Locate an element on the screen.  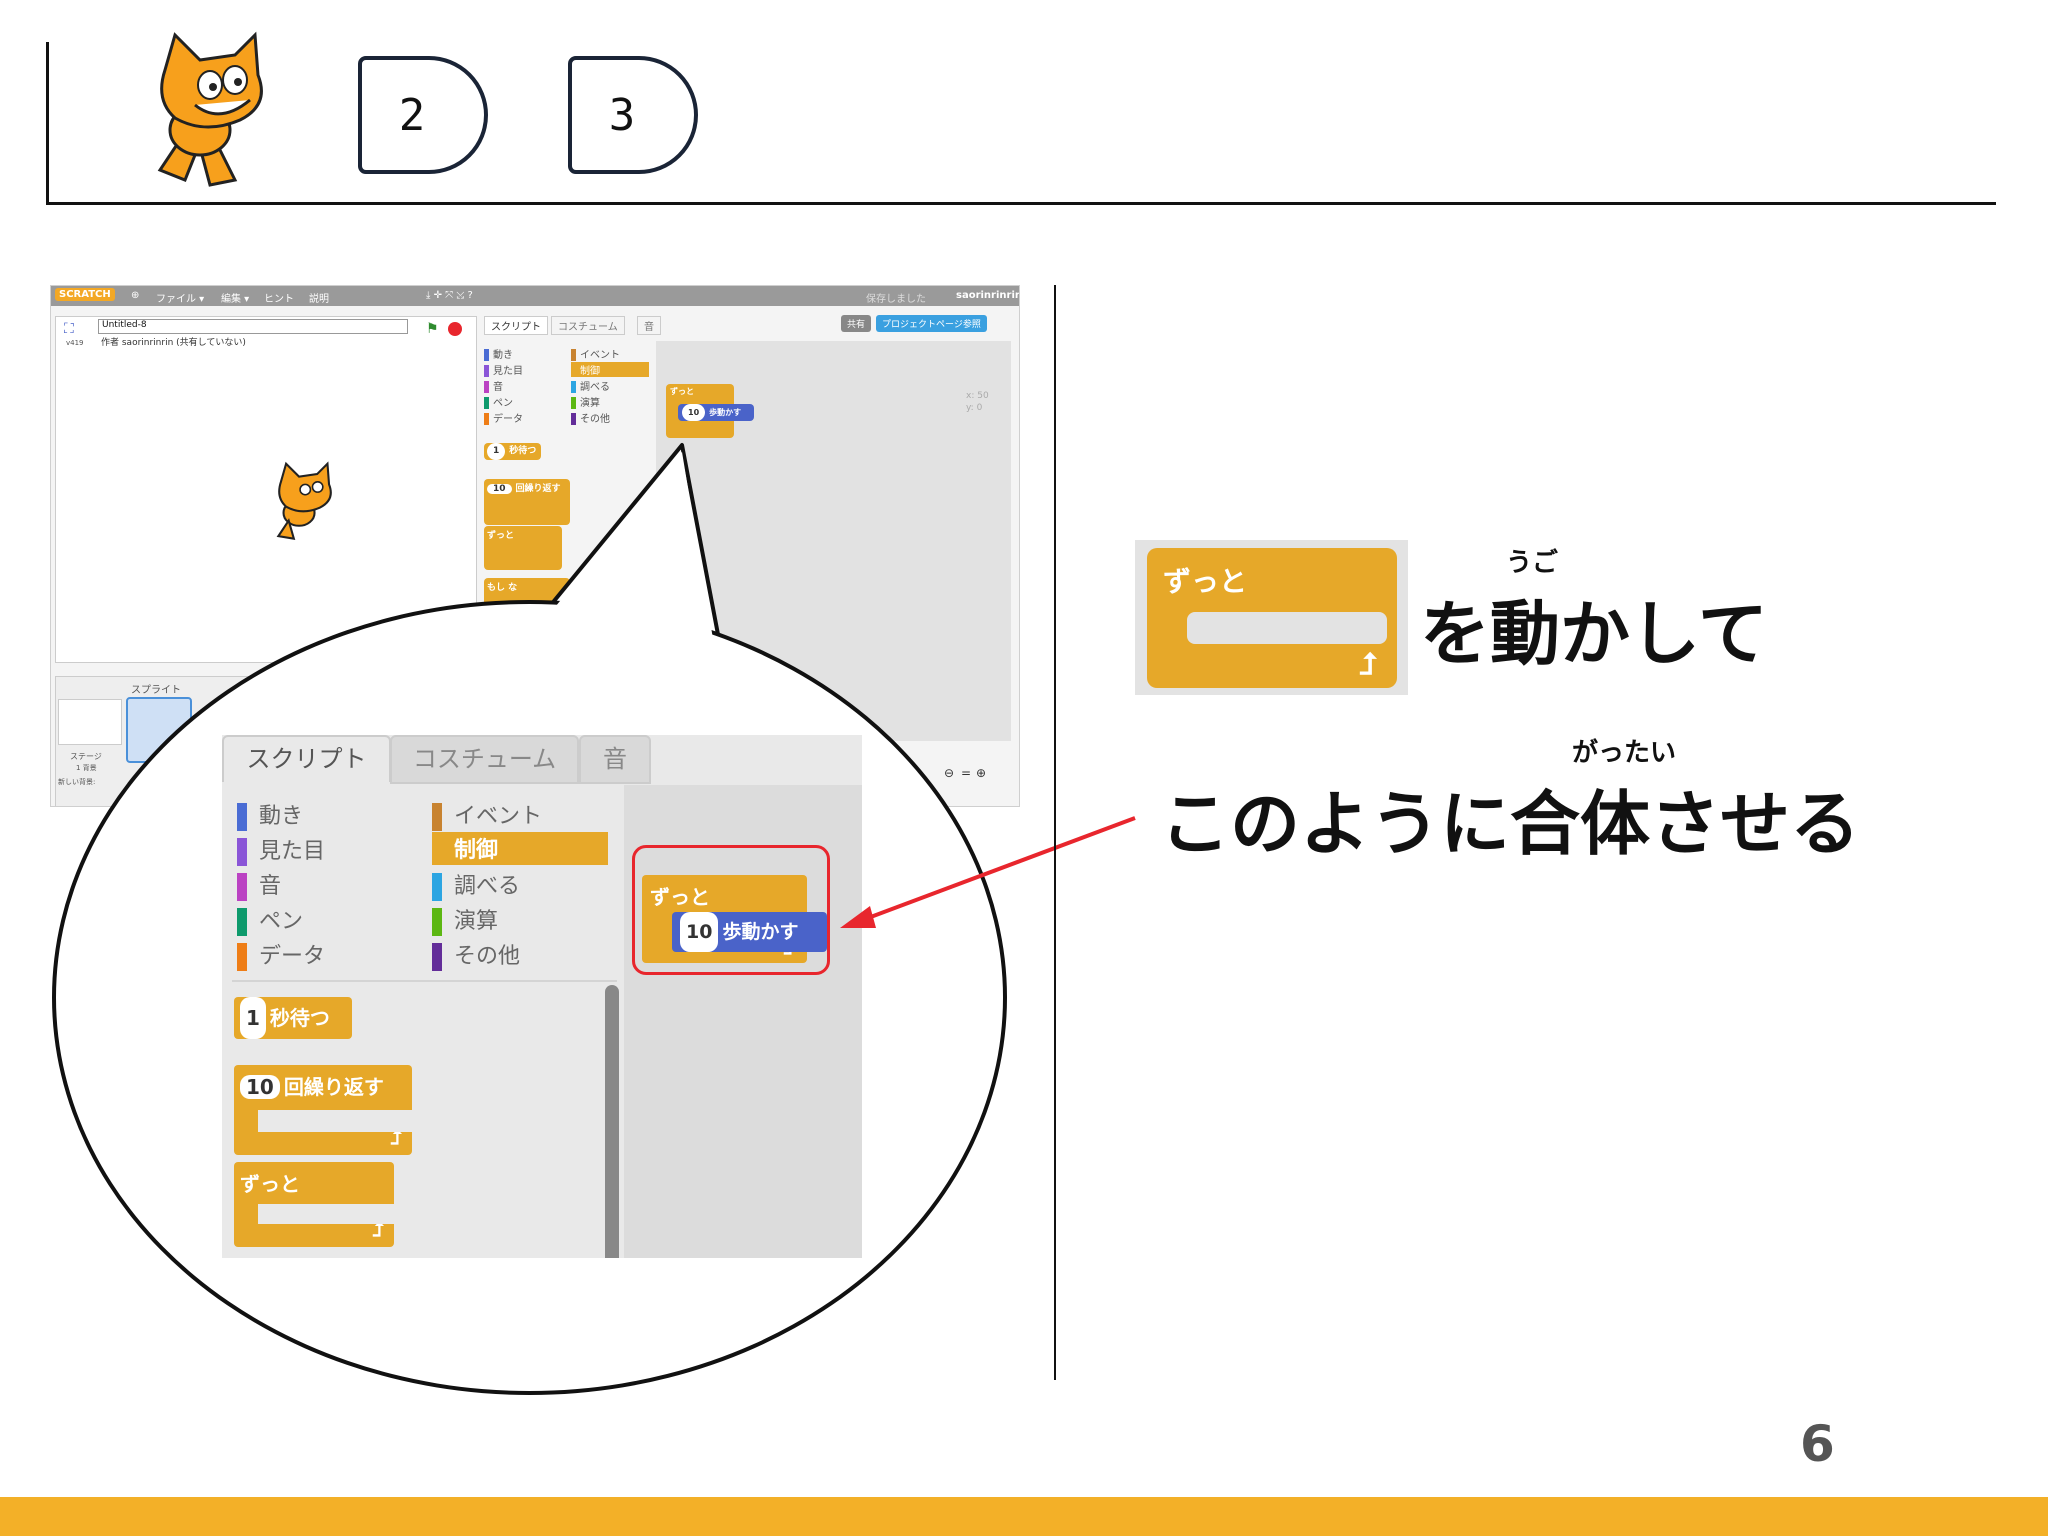
ruby-ugo: うご is located at coordinates (1532, 563).